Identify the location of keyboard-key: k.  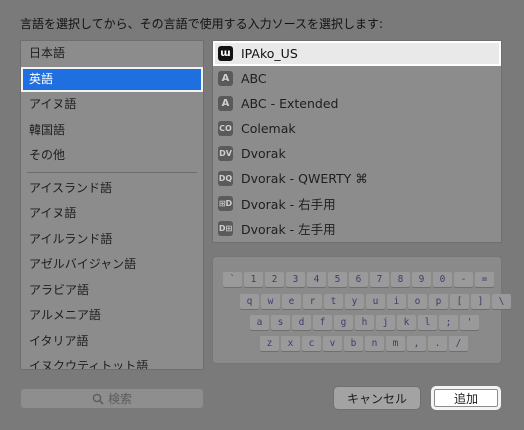
(406, 322).